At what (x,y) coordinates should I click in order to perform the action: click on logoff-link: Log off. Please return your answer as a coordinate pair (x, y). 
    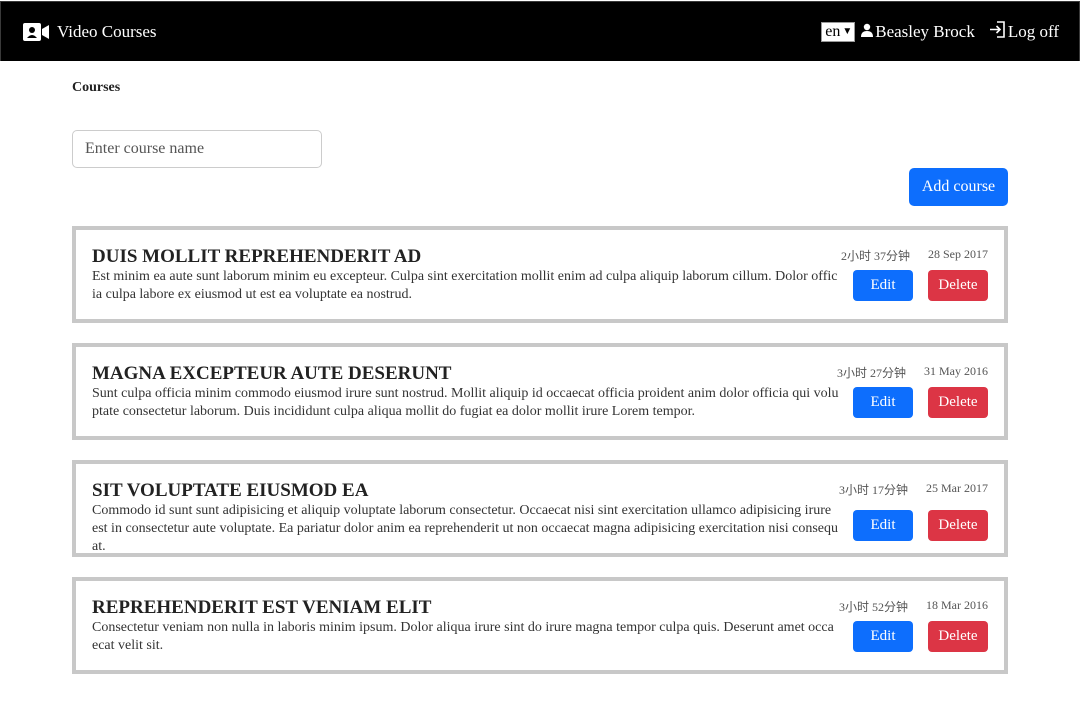
    Looking at the image, I should click on (1024, 31).